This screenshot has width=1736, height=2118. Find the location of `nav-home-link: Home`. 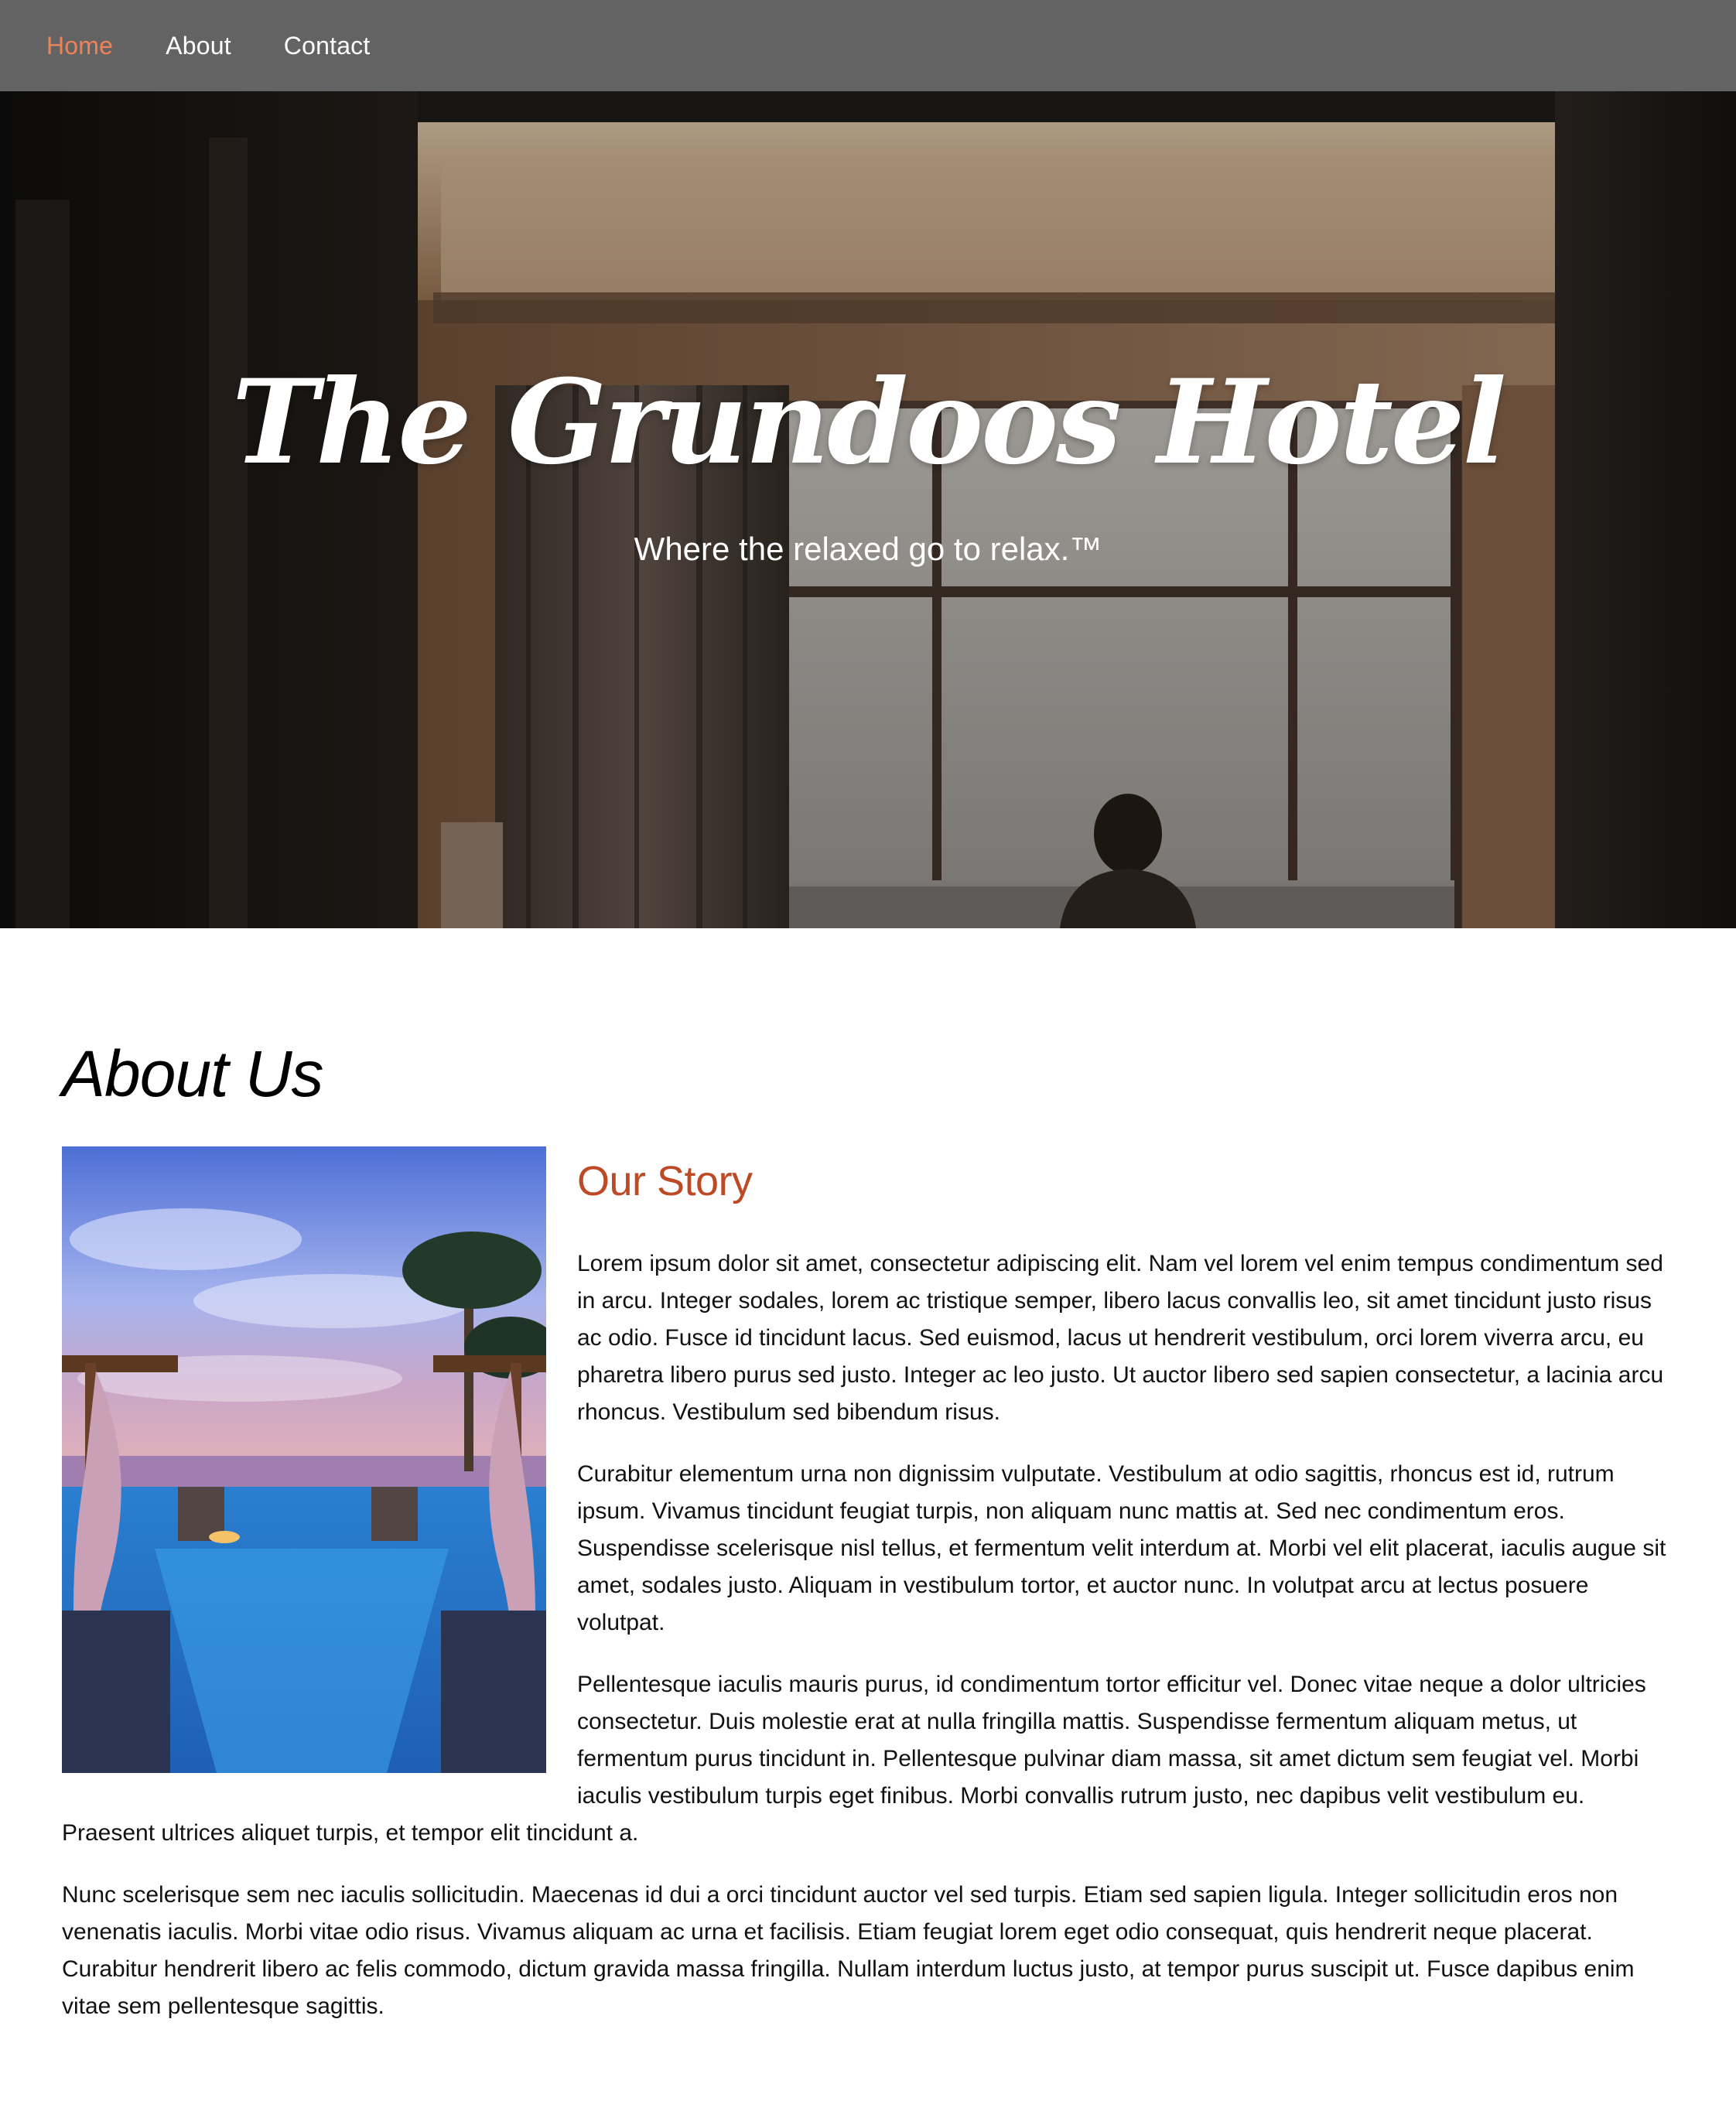

nav-home-link: Home is located at coordinates (79, 46).